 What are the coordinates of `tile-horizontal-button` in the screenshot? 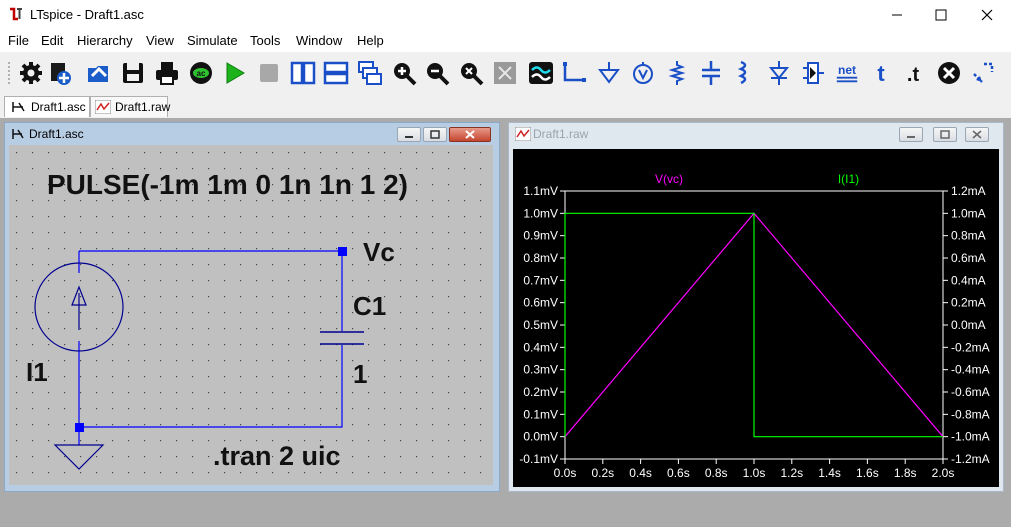 It's located at (336, 73).